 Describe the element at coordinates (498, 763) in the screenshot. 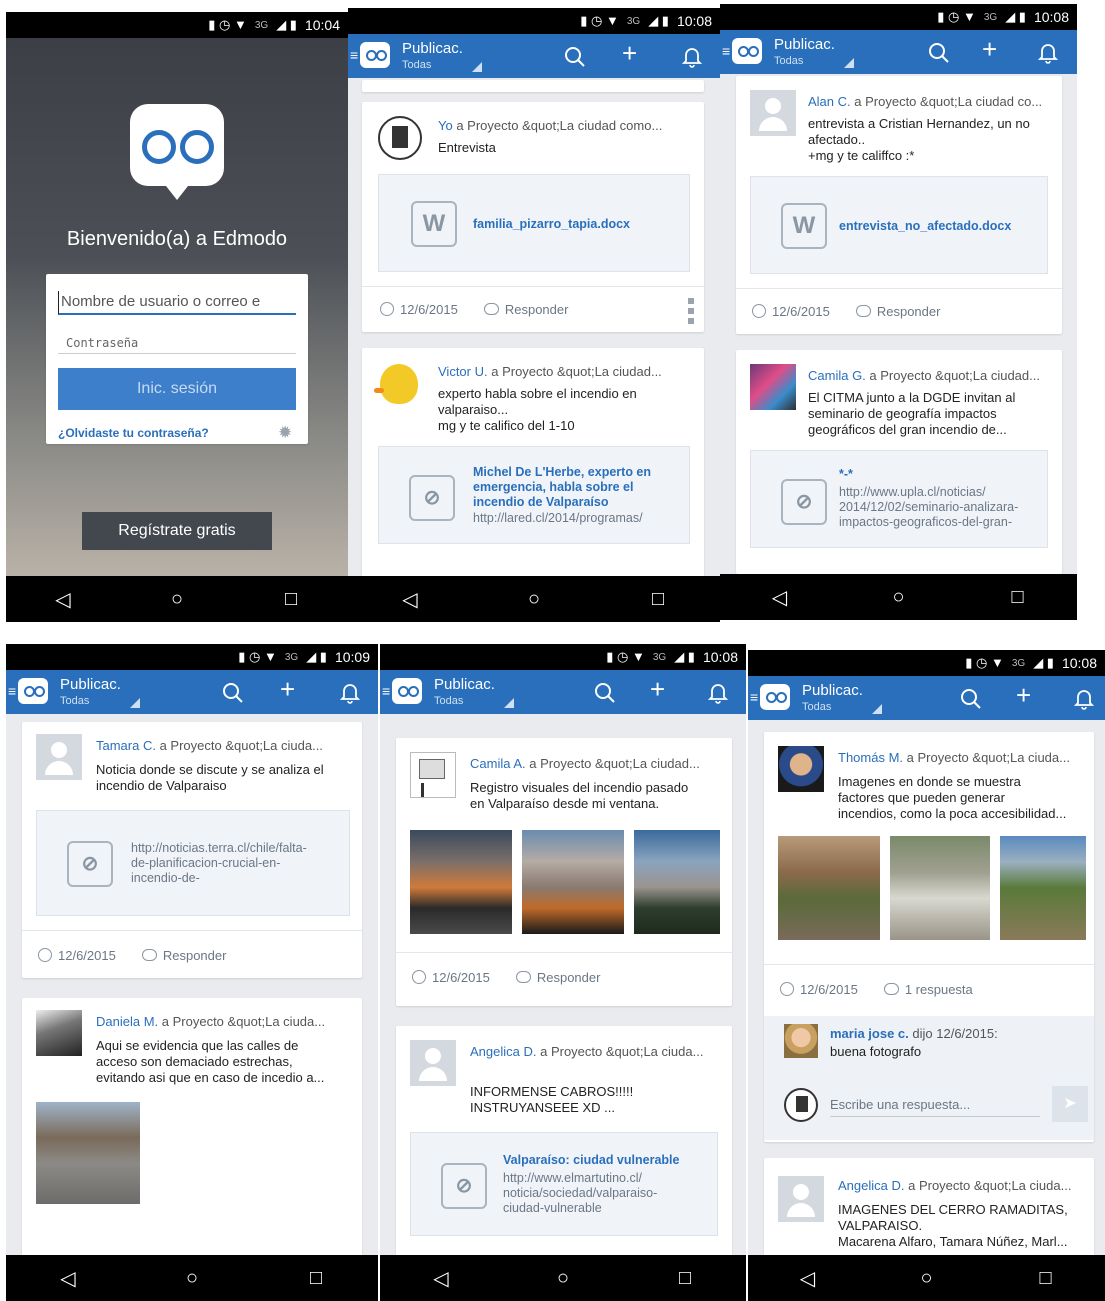

I see `post-author: Camila A.` at that location.